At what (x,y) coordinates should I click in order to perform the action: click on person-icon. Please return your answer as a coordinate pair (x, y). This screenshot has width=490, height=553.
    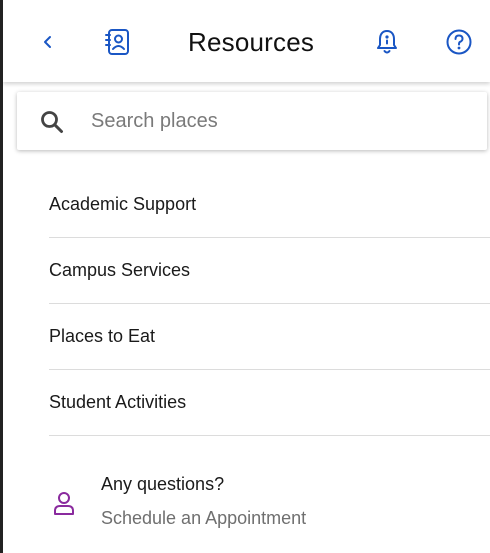
    Looking at the image, I should click on (64, 503).